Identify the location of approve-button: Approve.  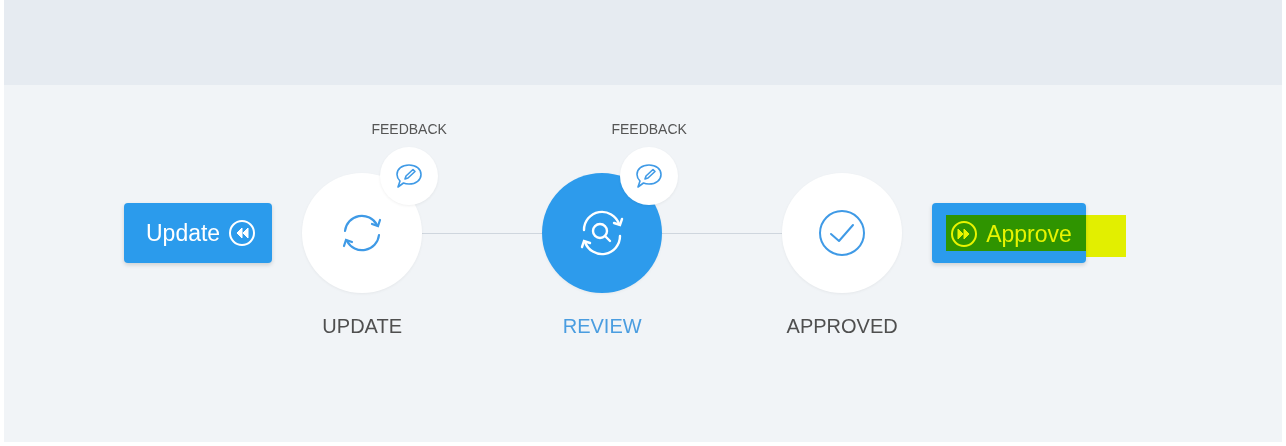
(1009, 233).